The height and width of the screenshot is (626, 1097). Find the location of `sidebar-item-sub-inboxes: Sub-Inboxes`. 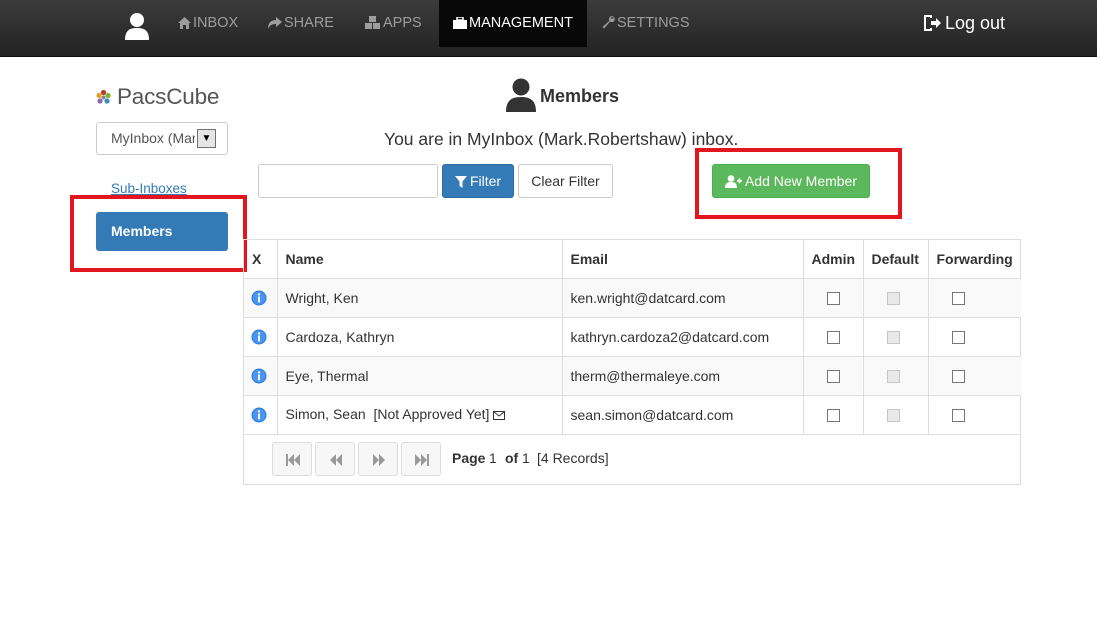

sidebar-item-sub-inboxes: Sub-Inboxes is located at coordinates (149, 188).